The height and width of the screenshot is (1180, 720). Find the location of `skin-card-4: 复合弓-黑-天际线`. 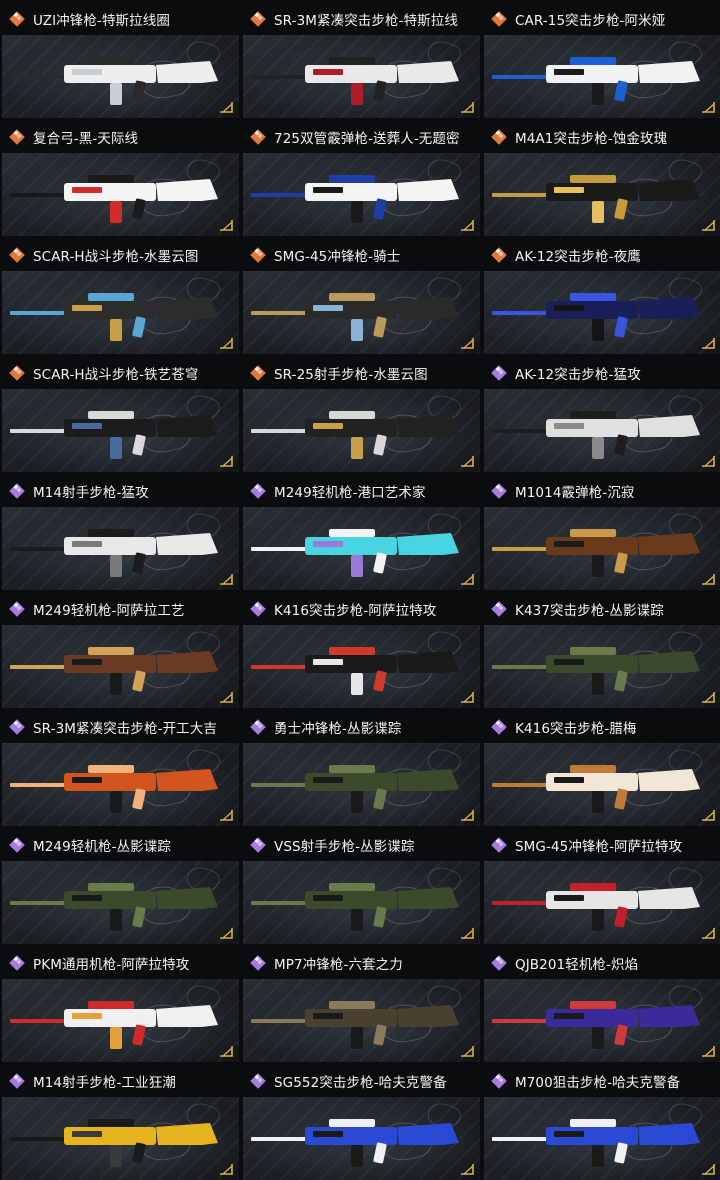

skin-card-4: 复合弓-黑-天际线 is located at coordinates (120, 178).